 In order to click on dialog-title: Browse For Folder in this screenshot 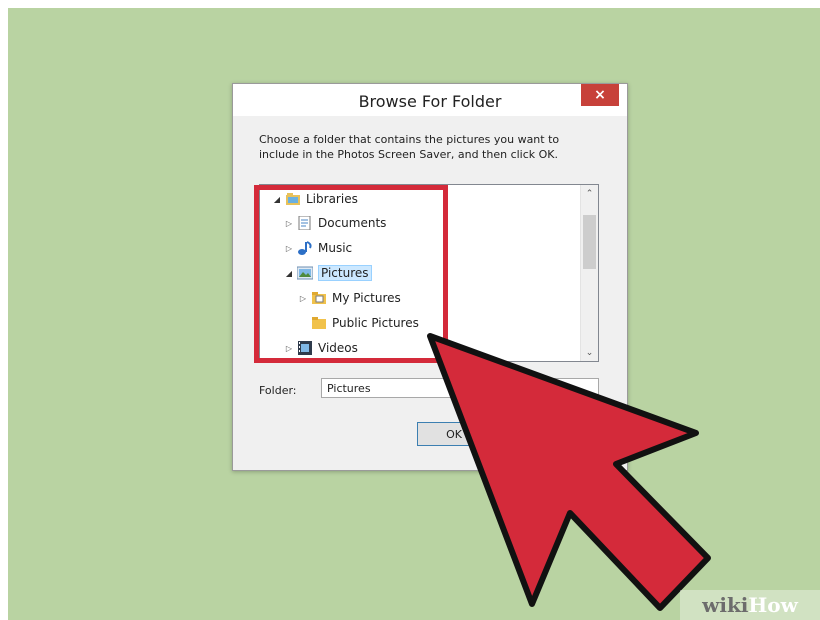, I will do `click(430, 101)`.